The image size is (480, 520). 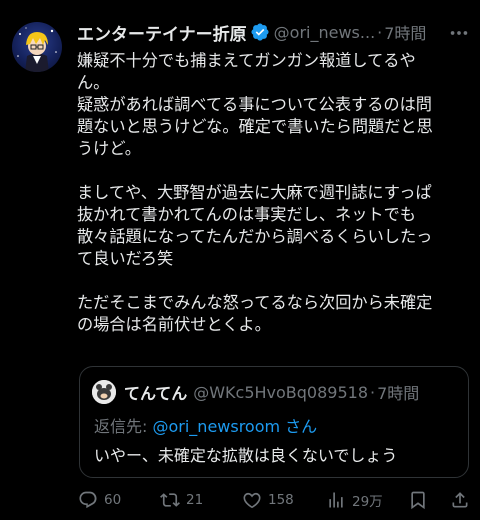 I want to click on quote-reply-context: 返信先: @ori_newsroom さん, so click(x=205, y=425).